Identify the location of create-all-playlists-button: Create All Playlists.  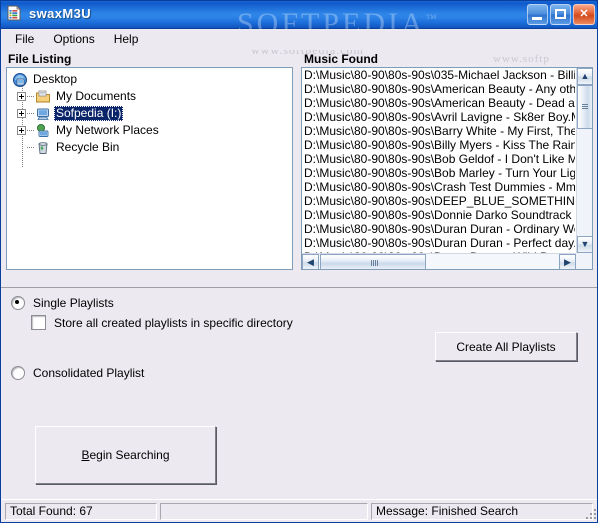
(506, 346).